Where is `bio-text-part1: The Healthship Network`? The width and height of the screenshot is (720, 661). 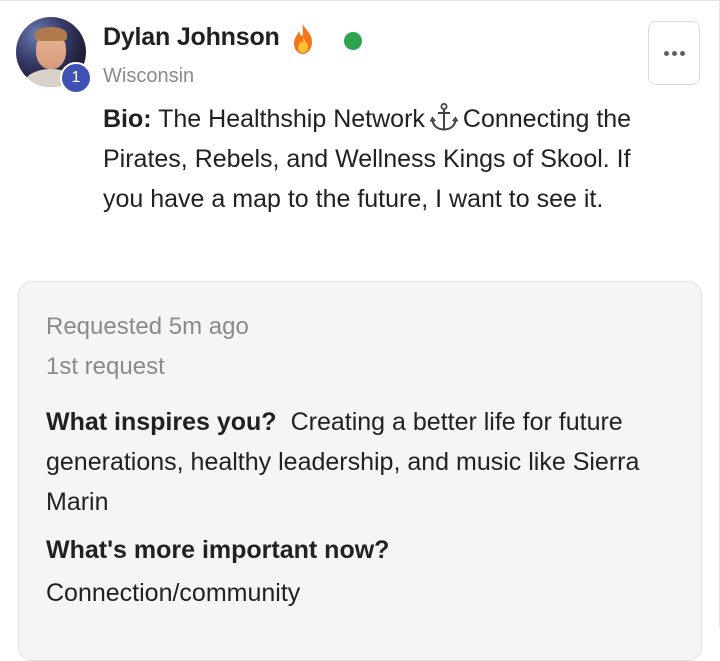 bio-text-part1: The Healthship Network is located at coordinates (291, 119).